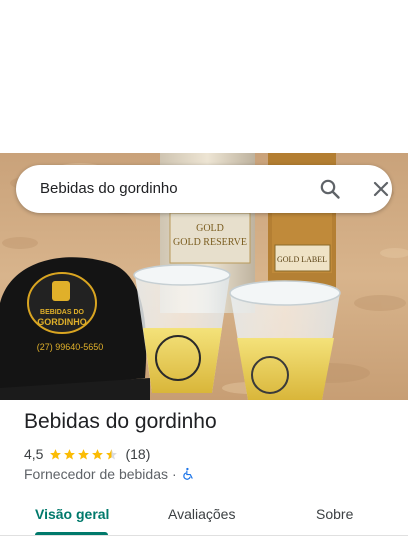 The height and width of the screenshot is (546, 408). Describe the element at coordinates (62, 322) in the screenshot. I see `svg-text: GORDINHO` at that location.